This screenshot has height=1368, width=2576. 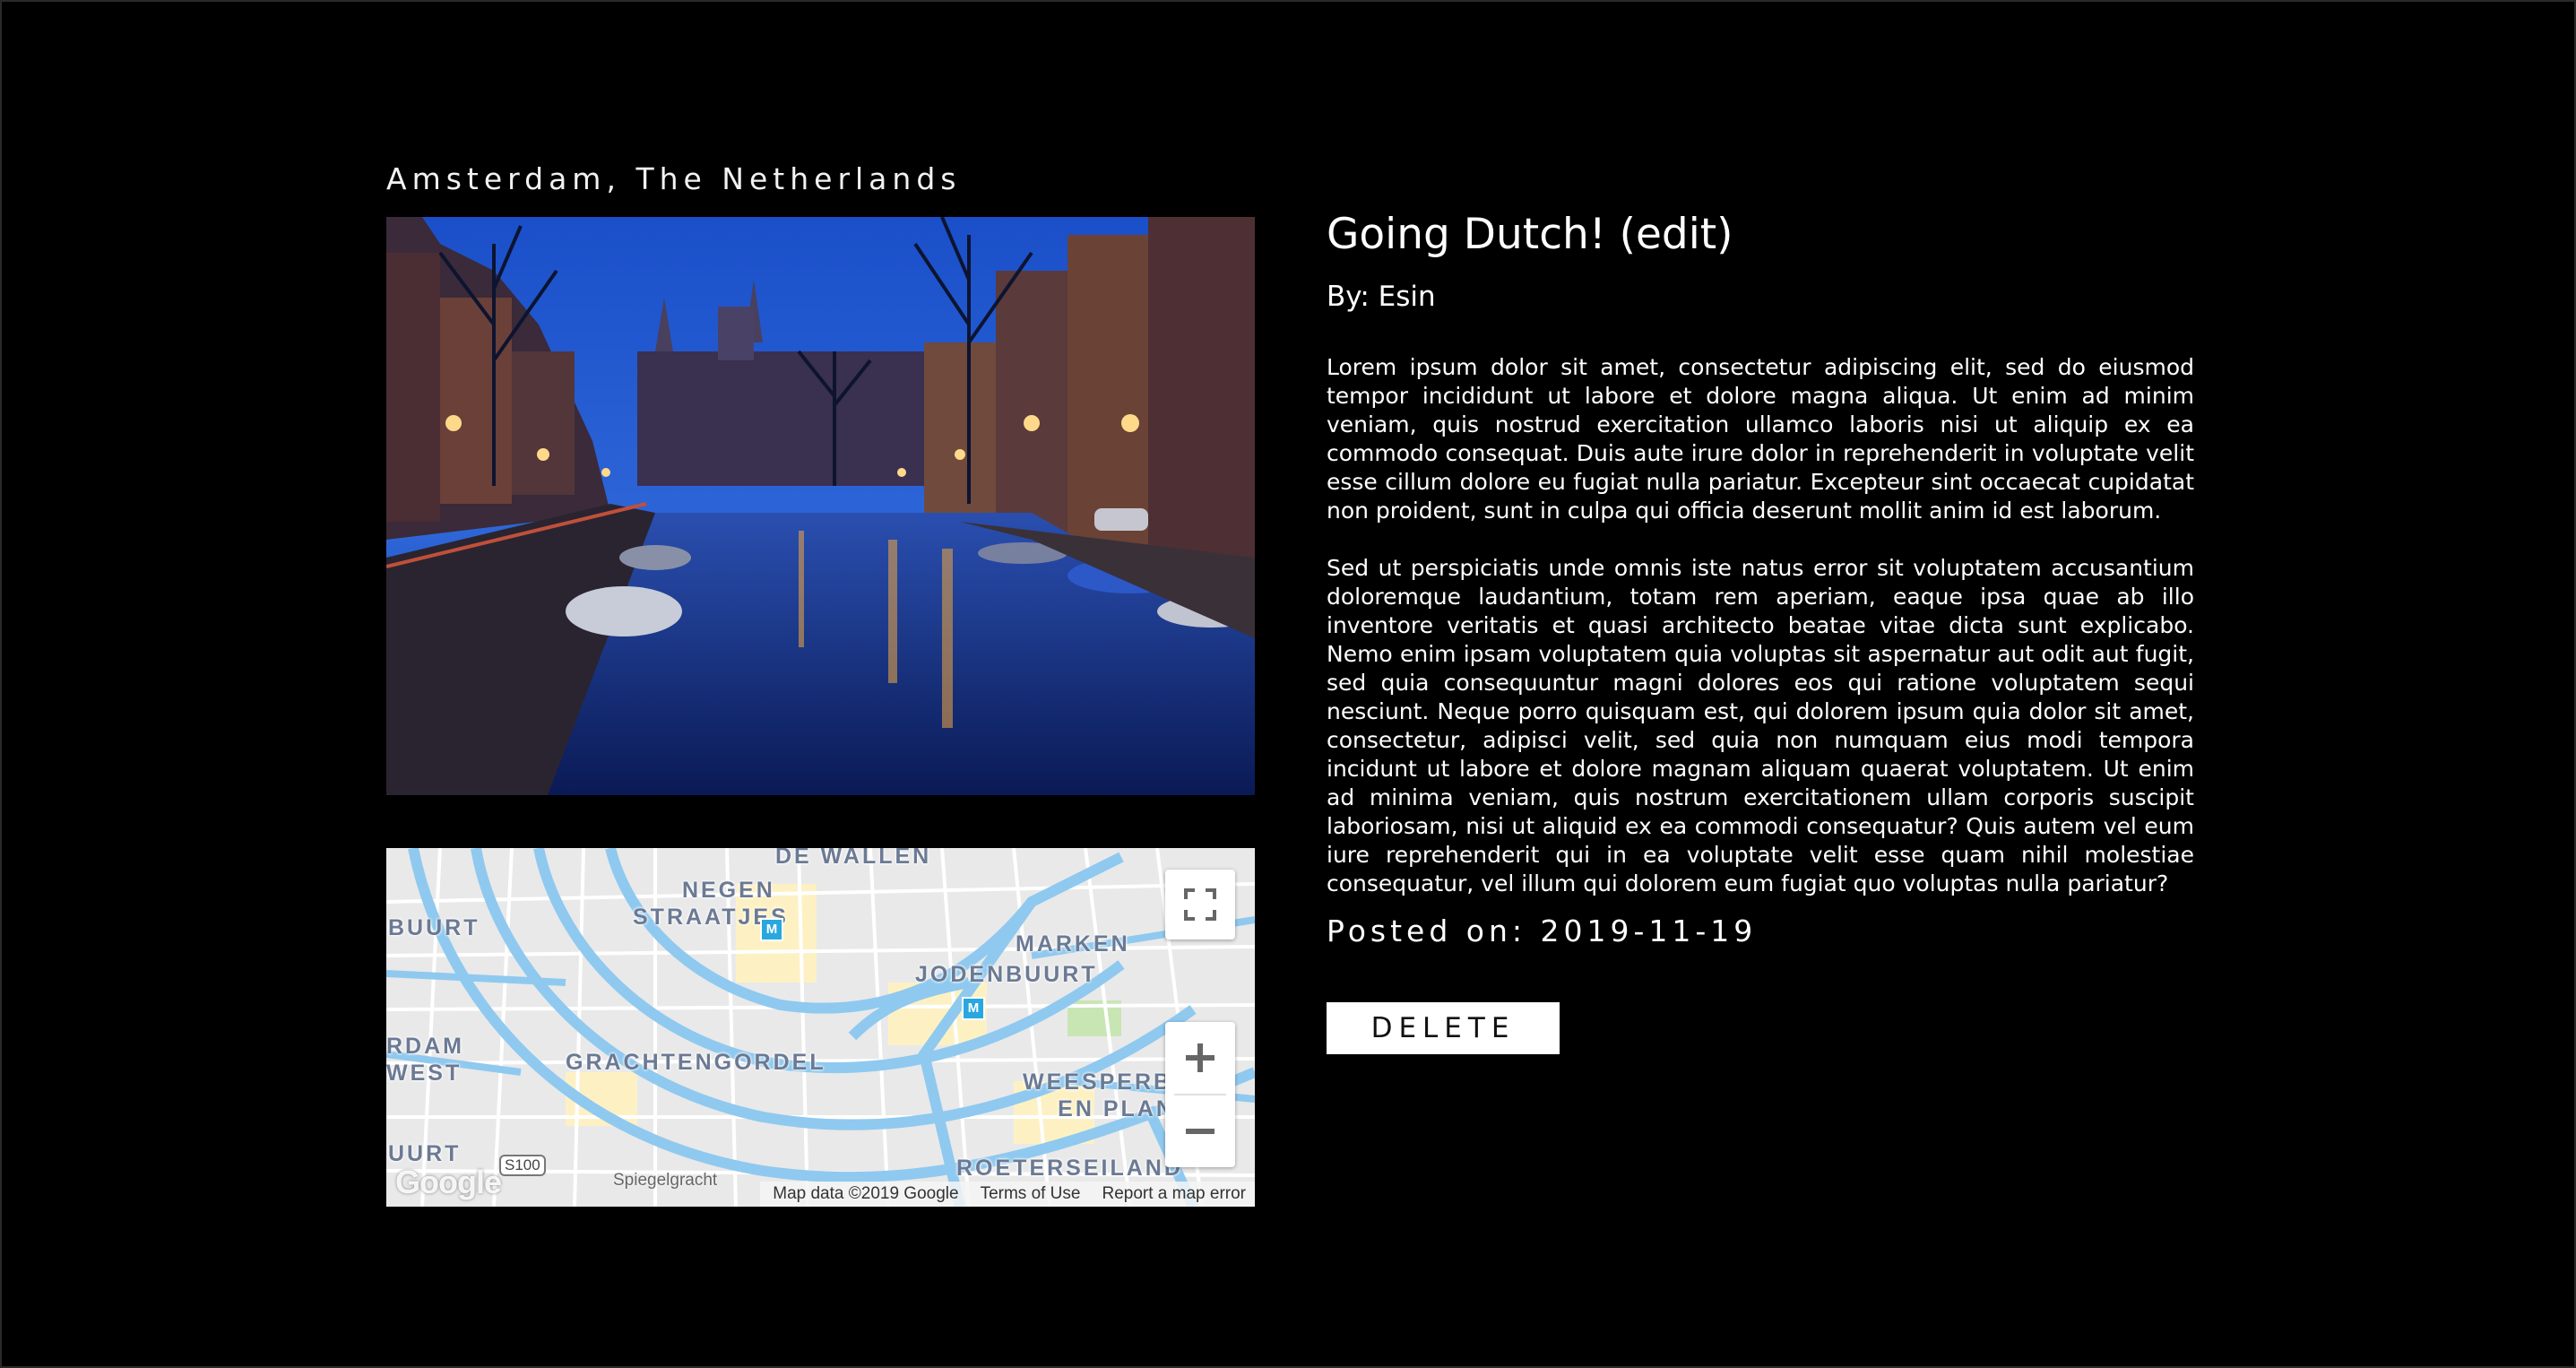 What do you see at coordinates (434, 927) in the screenshot?
I see `map-label-buurt-top: BUURT` at bounding box center [434, 927].